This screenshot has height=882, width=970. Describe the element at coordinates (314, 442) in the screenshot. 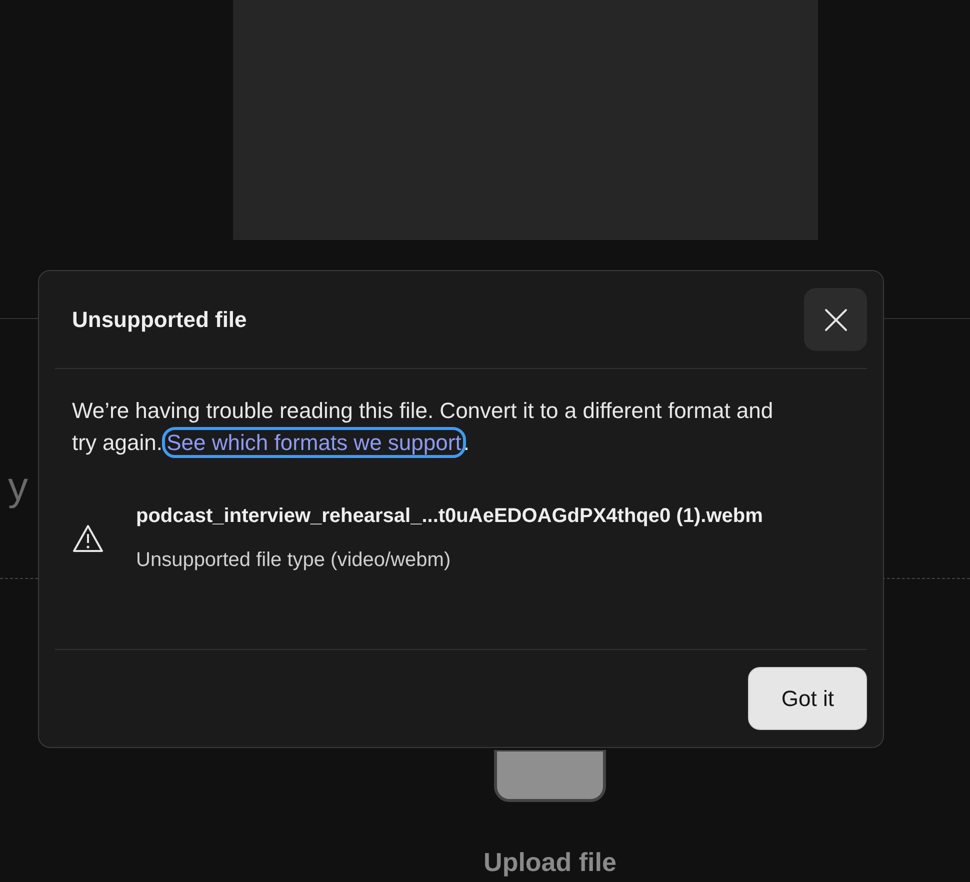

I see `formats-link: See which formats we support` at that location.